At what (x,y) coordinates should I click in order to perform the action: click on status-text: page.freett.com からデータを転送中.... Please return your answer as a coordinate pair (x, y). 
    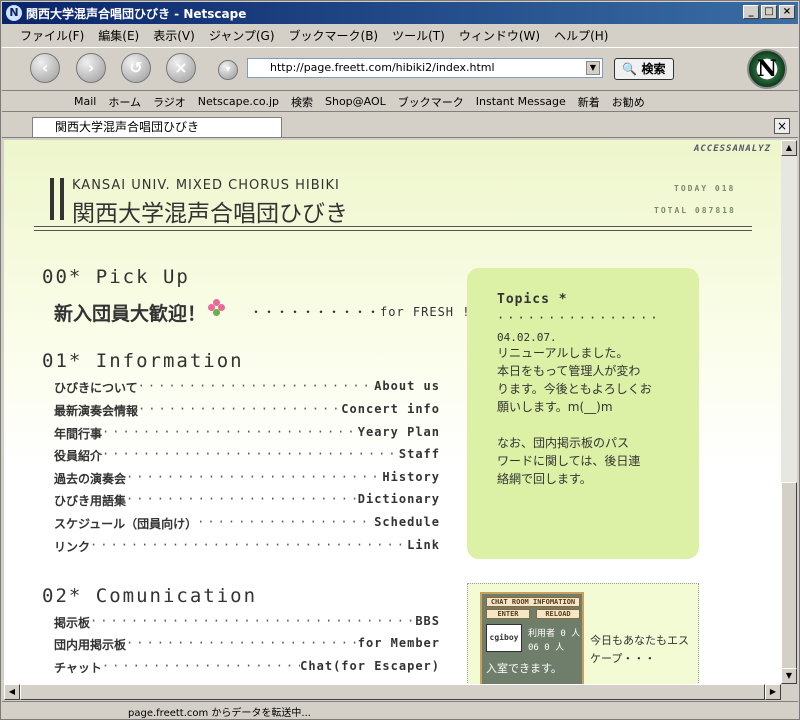
    Looking at the image, I should click on (219, 713).